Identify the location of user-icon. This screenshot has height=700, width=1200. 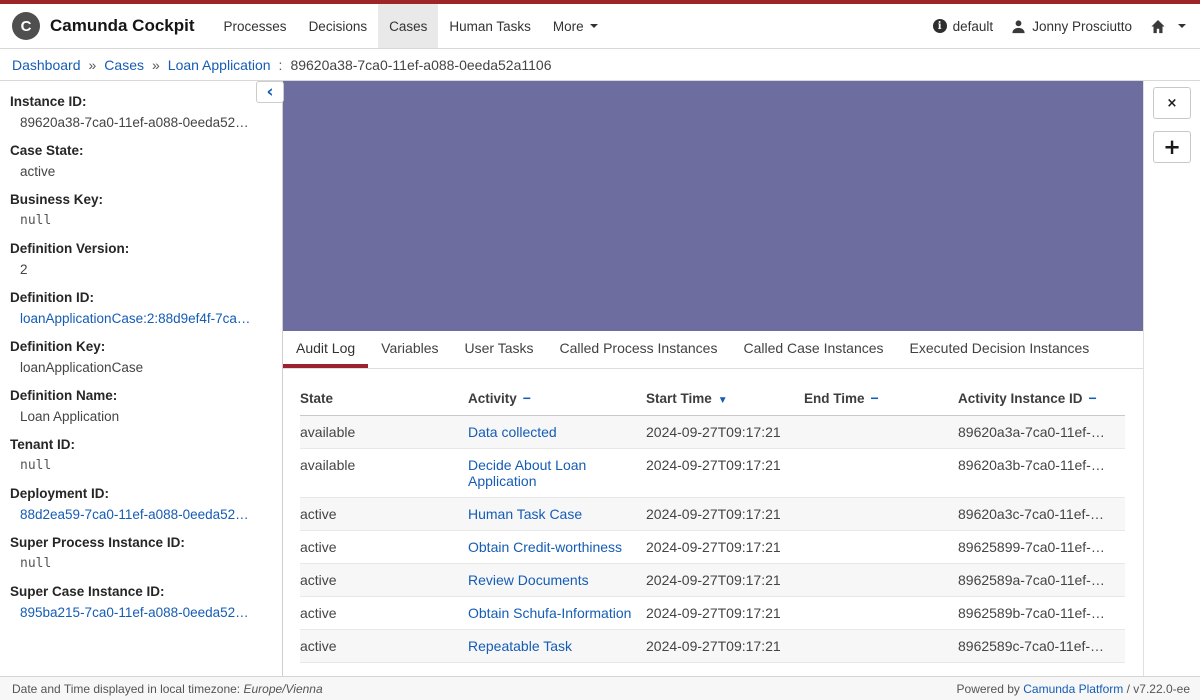
(1018, 26).